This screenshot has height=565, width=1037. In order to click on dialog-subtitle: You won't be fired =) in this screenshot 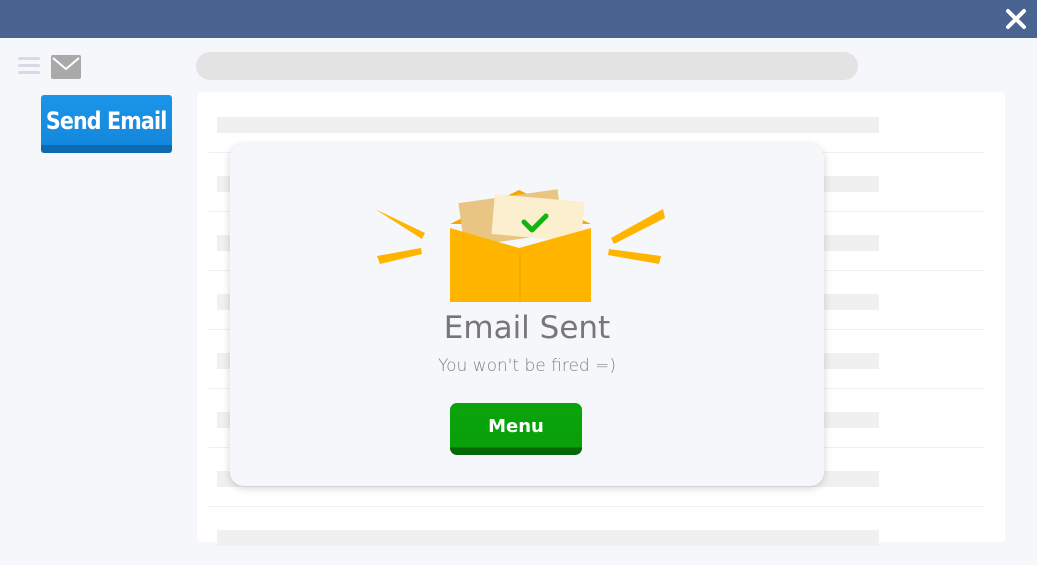, I will do `click(527, 366)`.